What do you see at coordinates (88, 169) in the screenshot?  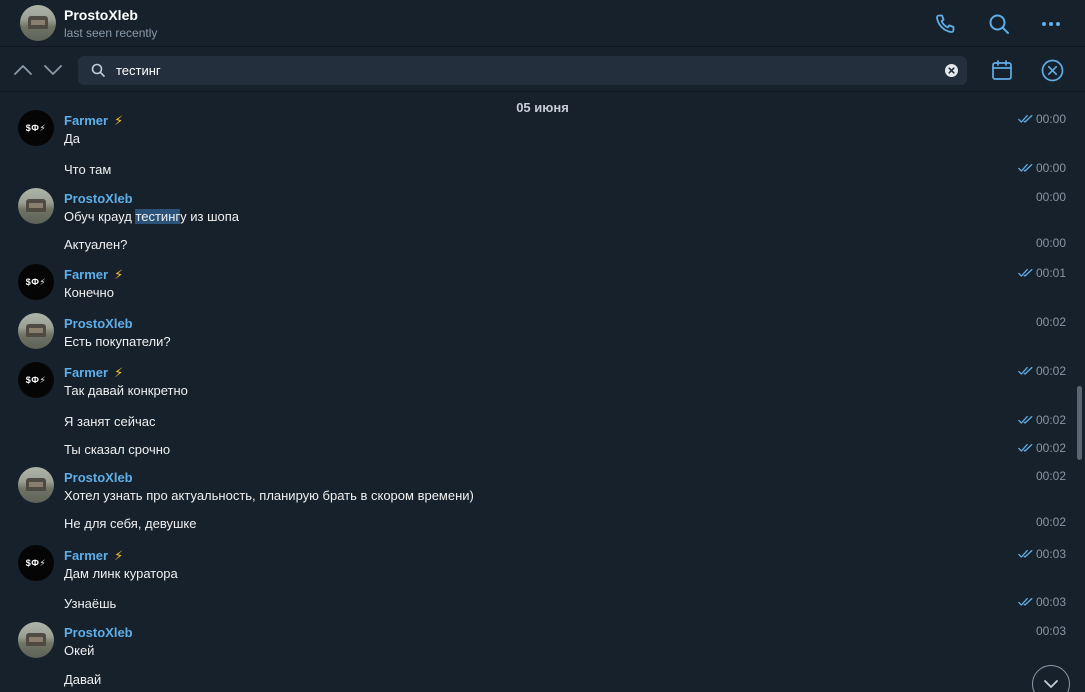 I see `message-text: Что там` at bounding box center [88, 169].